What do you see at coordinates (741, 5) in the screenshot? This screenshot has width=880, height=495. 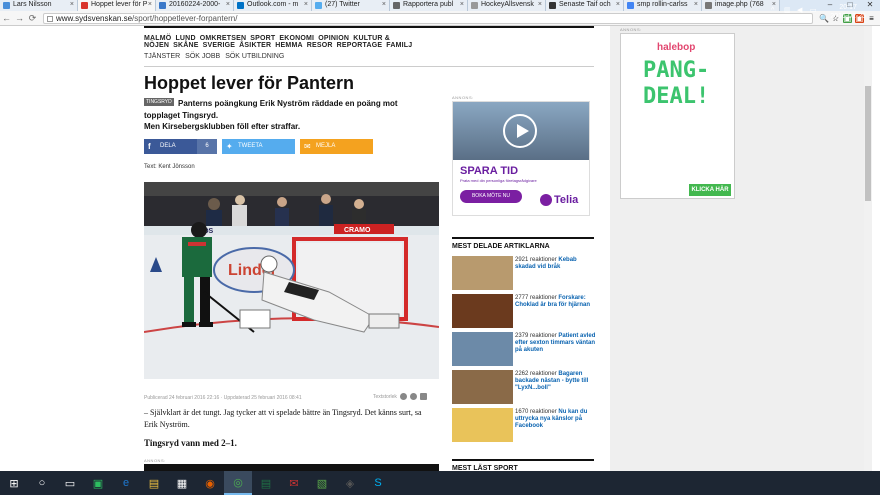 I see `browser-tab: image.php (768 ×` at bounding box center [741, 5].